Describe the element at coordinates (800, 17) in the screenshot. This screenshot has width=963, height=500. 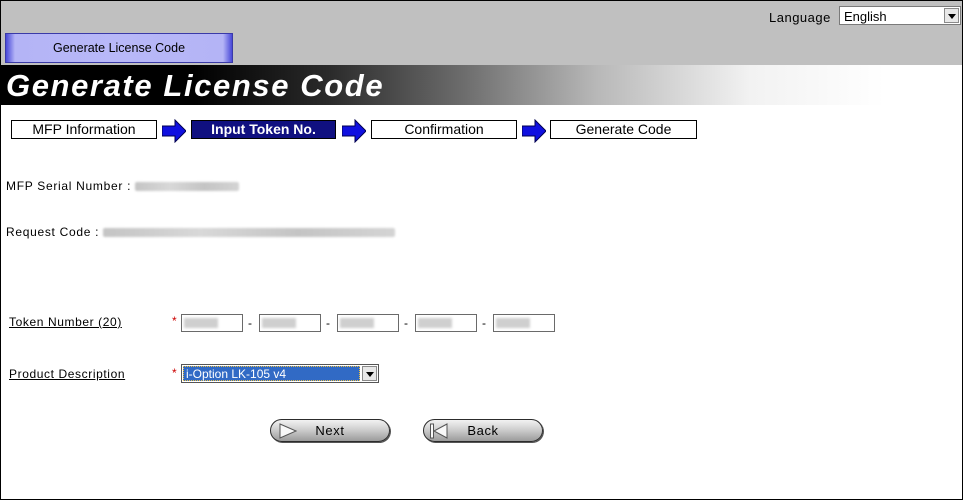
I see `language-label: Language` at that location.